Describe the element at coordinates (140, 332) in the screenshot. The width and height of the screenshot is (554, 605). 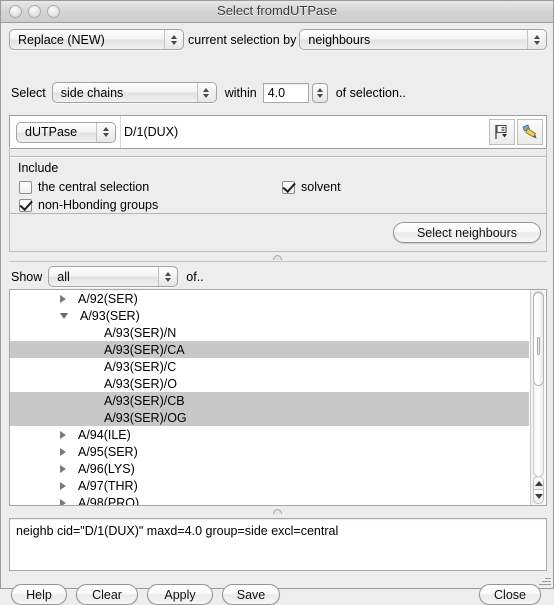
I see `tree-row-label: A/93(SER)/N` at that location.